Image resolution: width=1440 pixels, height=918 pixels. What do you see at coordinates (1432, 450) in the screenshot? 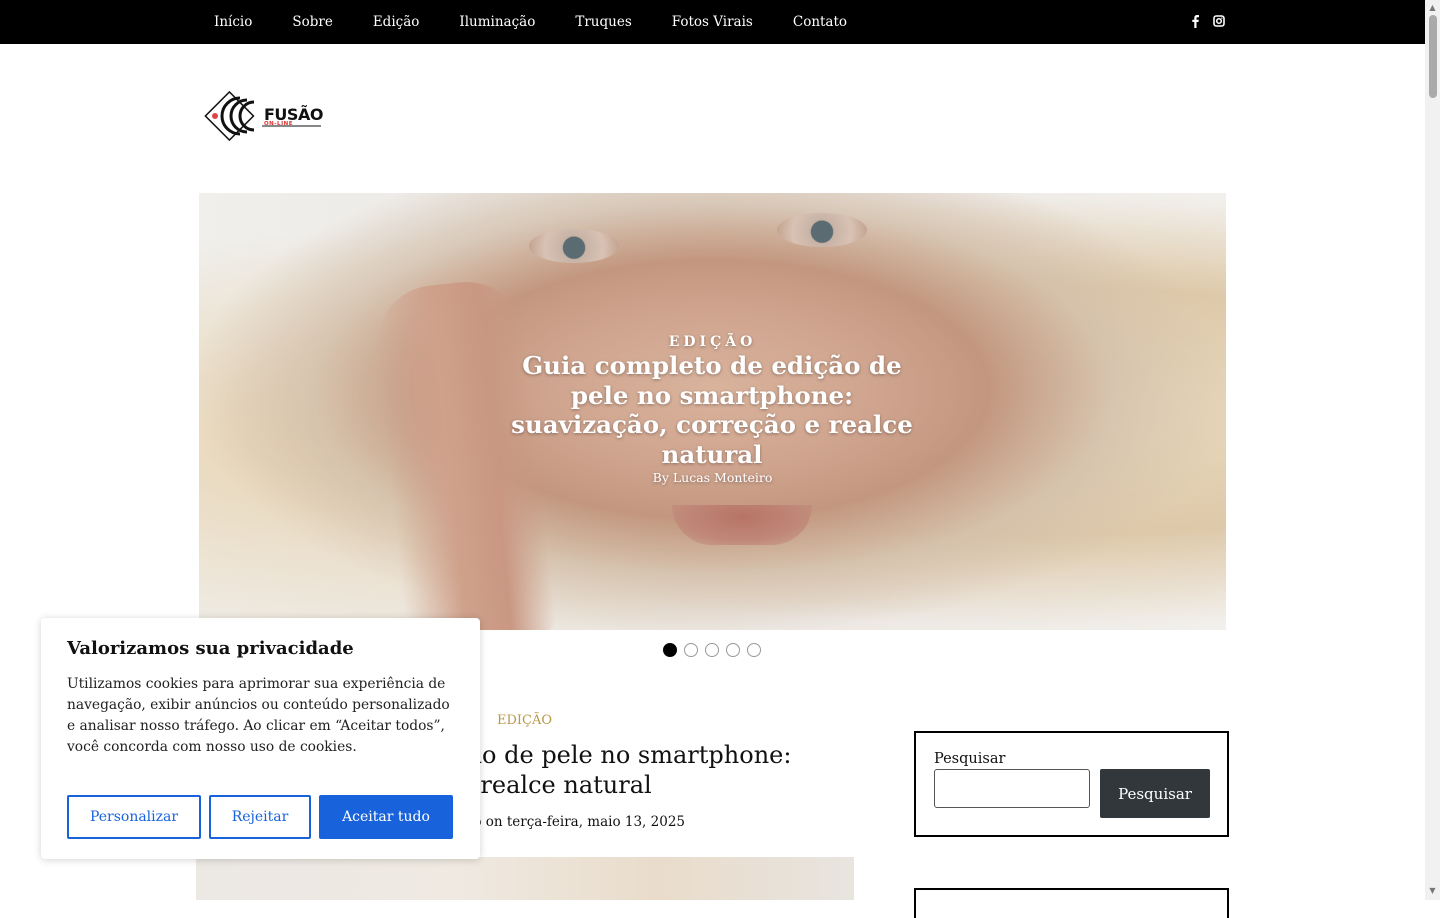
I see `page-scrollbar` at bounding box center [1432, 450].